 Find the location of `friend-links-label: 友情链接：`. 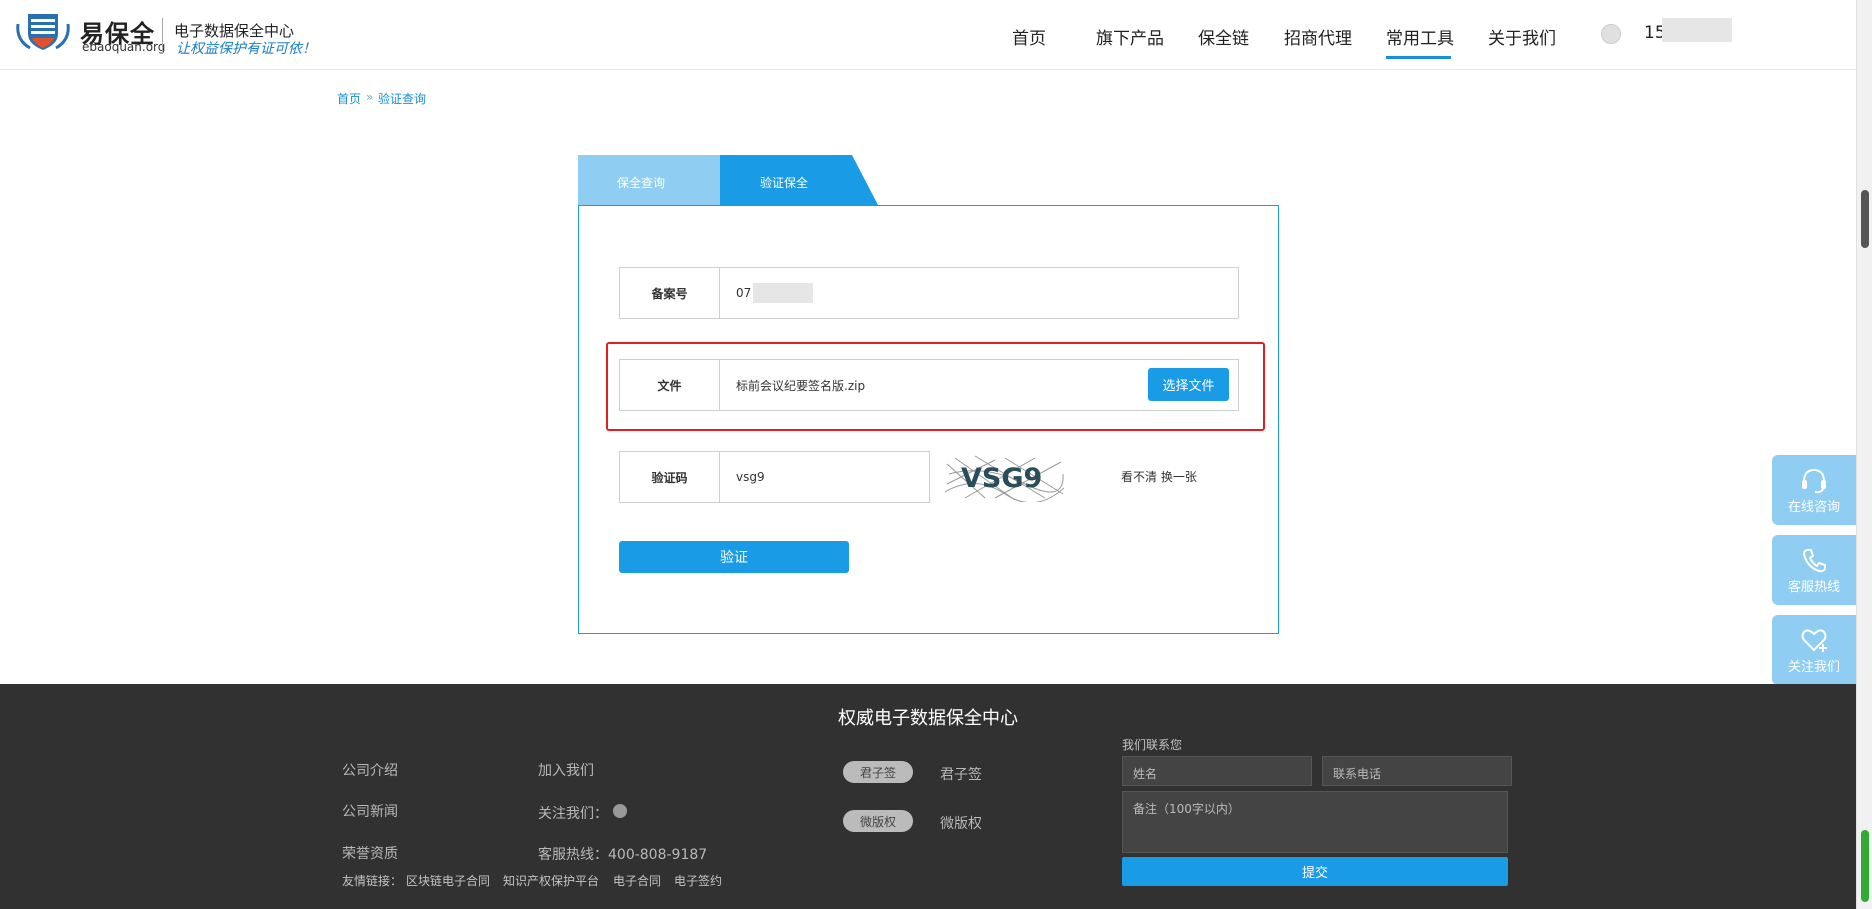

friend-links-label: 友情链接： is located at coordinates (372, 881).